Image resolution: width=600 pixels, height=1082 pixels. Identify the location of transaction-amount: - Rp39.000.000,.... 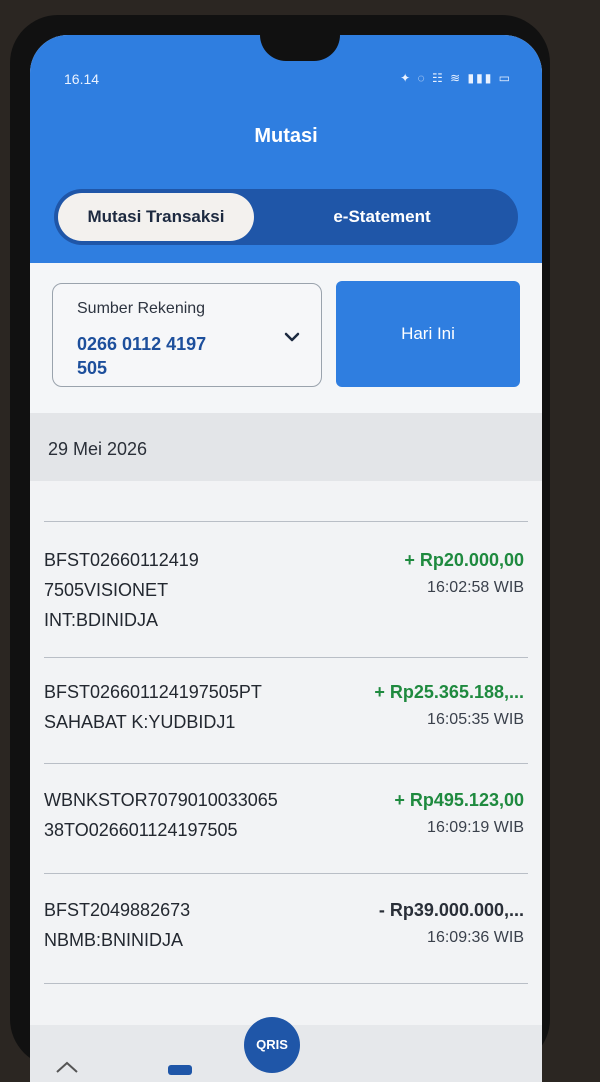
(451, 910).